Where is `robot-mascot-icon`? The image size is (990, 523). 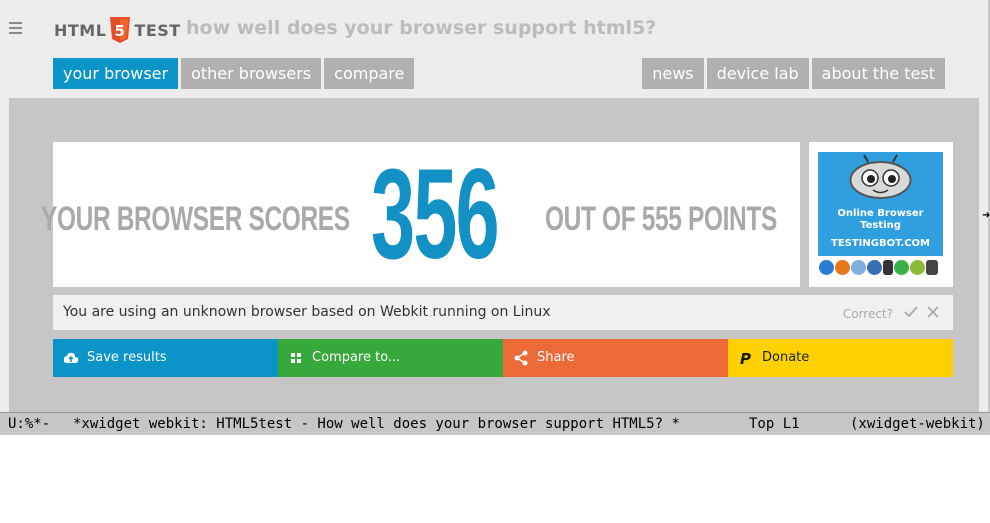
robot-mascot-icon is located at coordinates (880, 176).